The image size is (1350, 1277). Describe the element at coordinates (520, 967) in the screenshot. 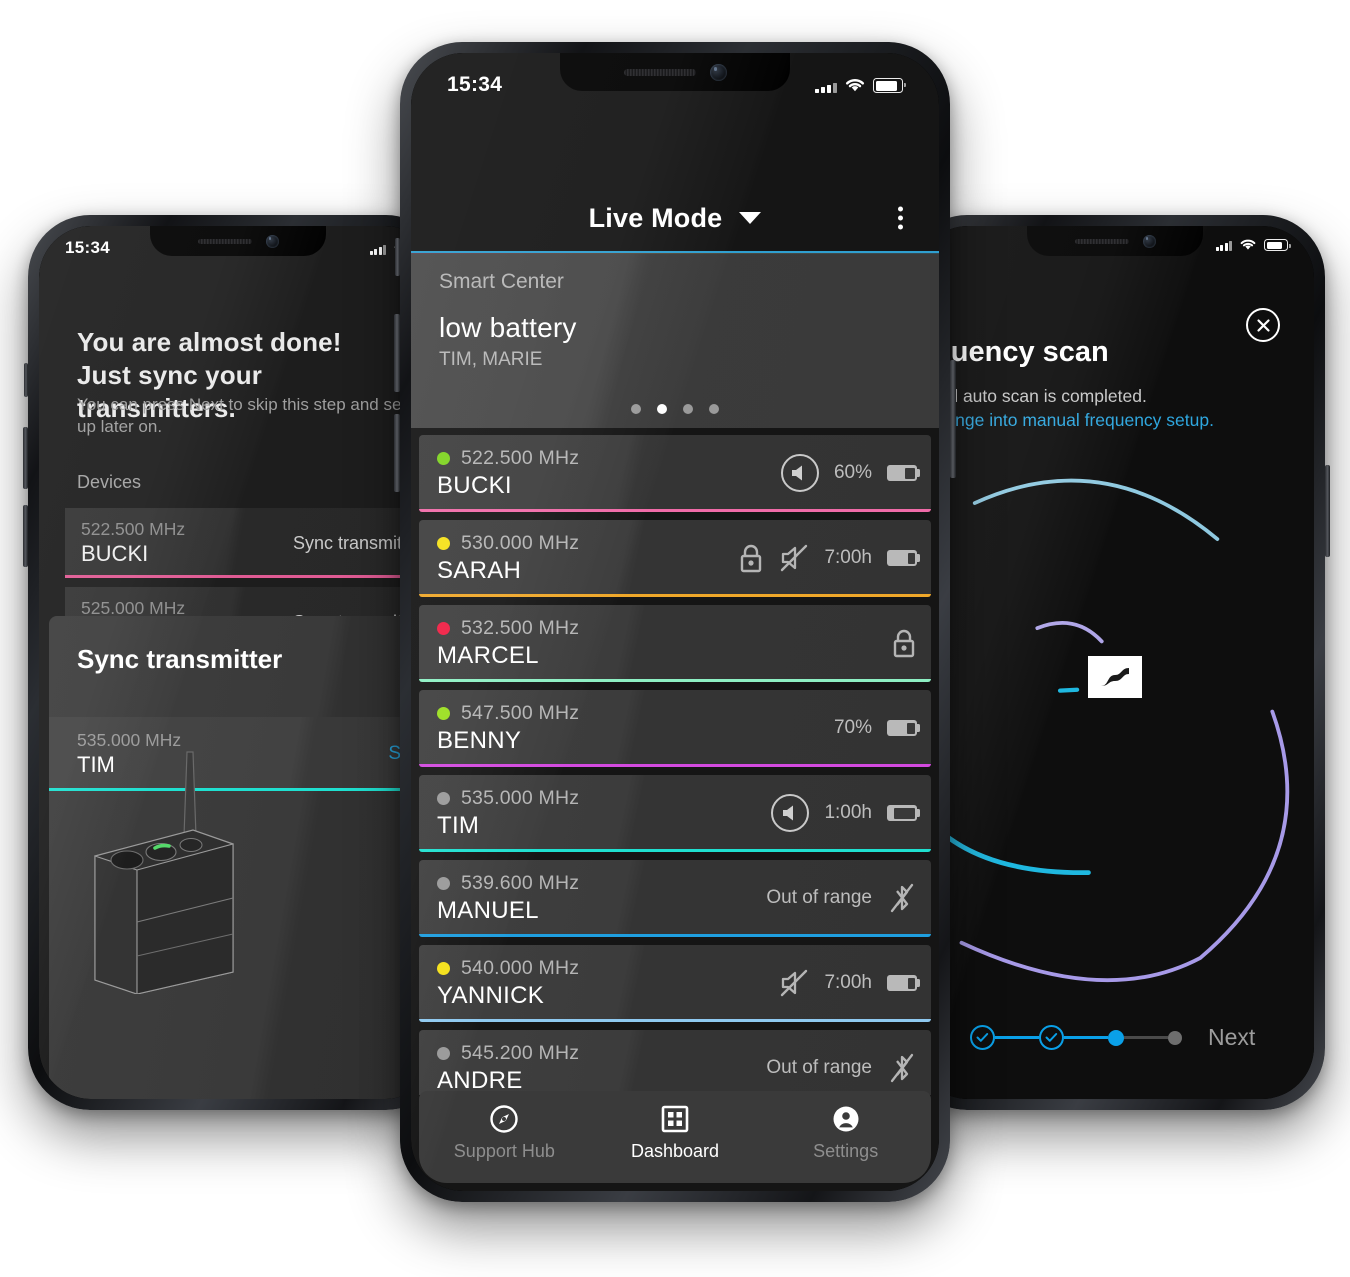

I see `device-frequency: 540.000 MHz` at that location.